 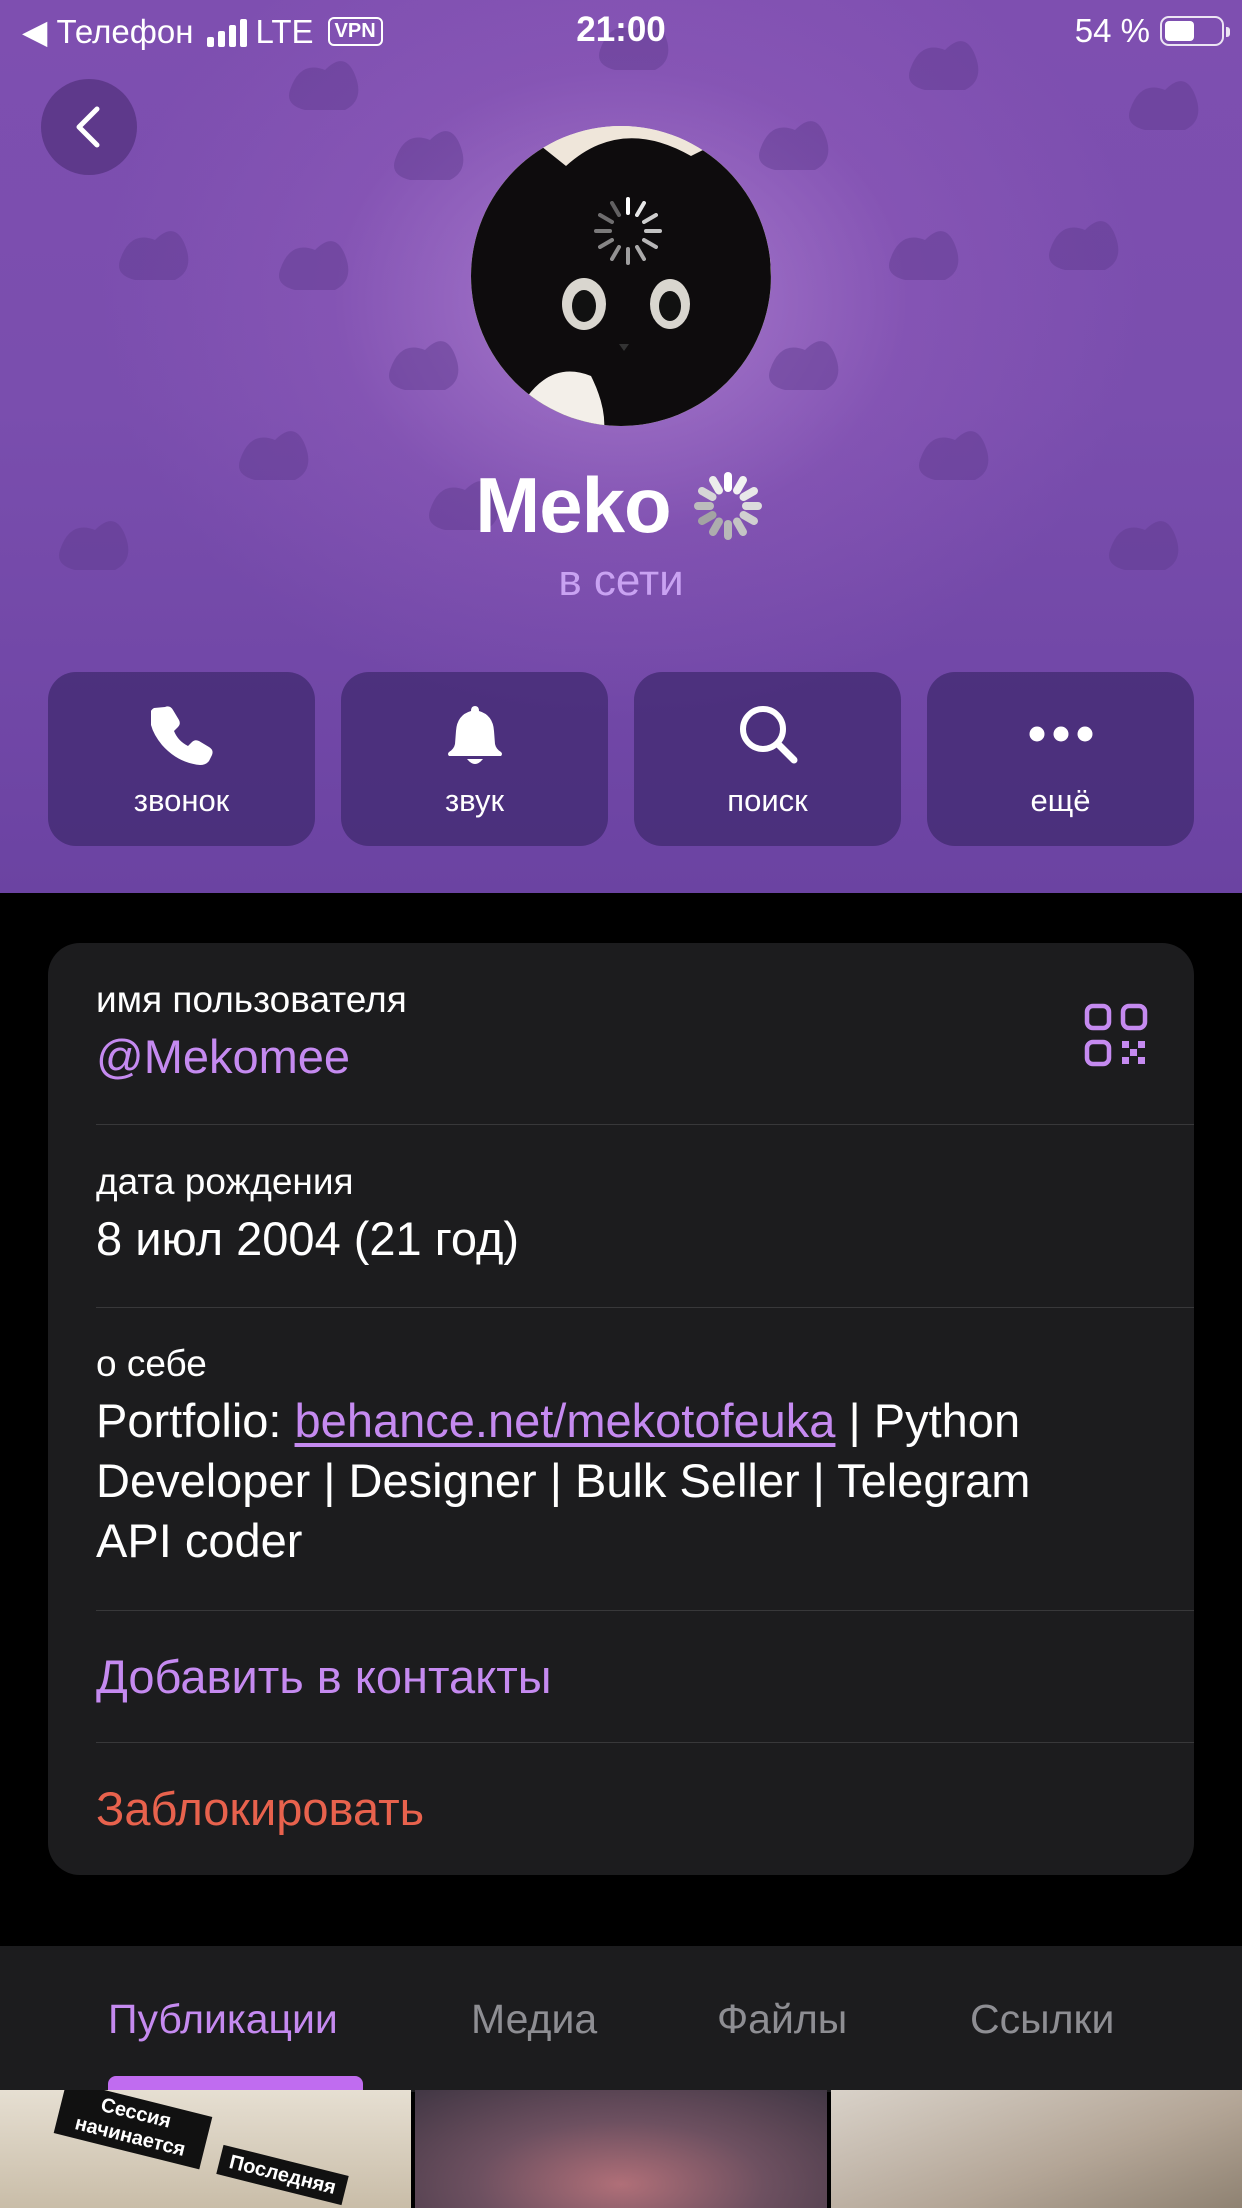 What do you see at coordinates (474, 800) in the screenshot?
I see `sound-button-label: звук` at bounding box center [474, 800].